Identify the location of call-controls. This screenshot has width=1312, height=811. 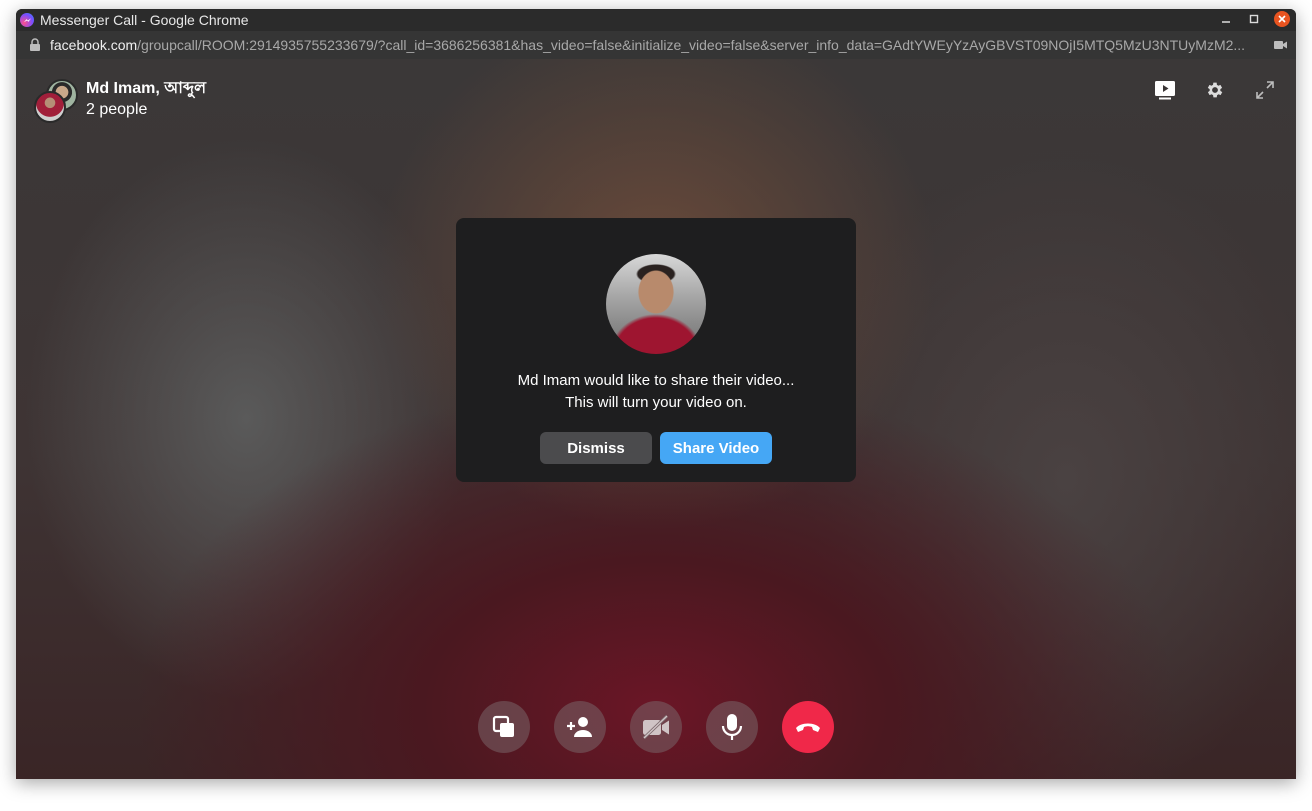
(656, 727).